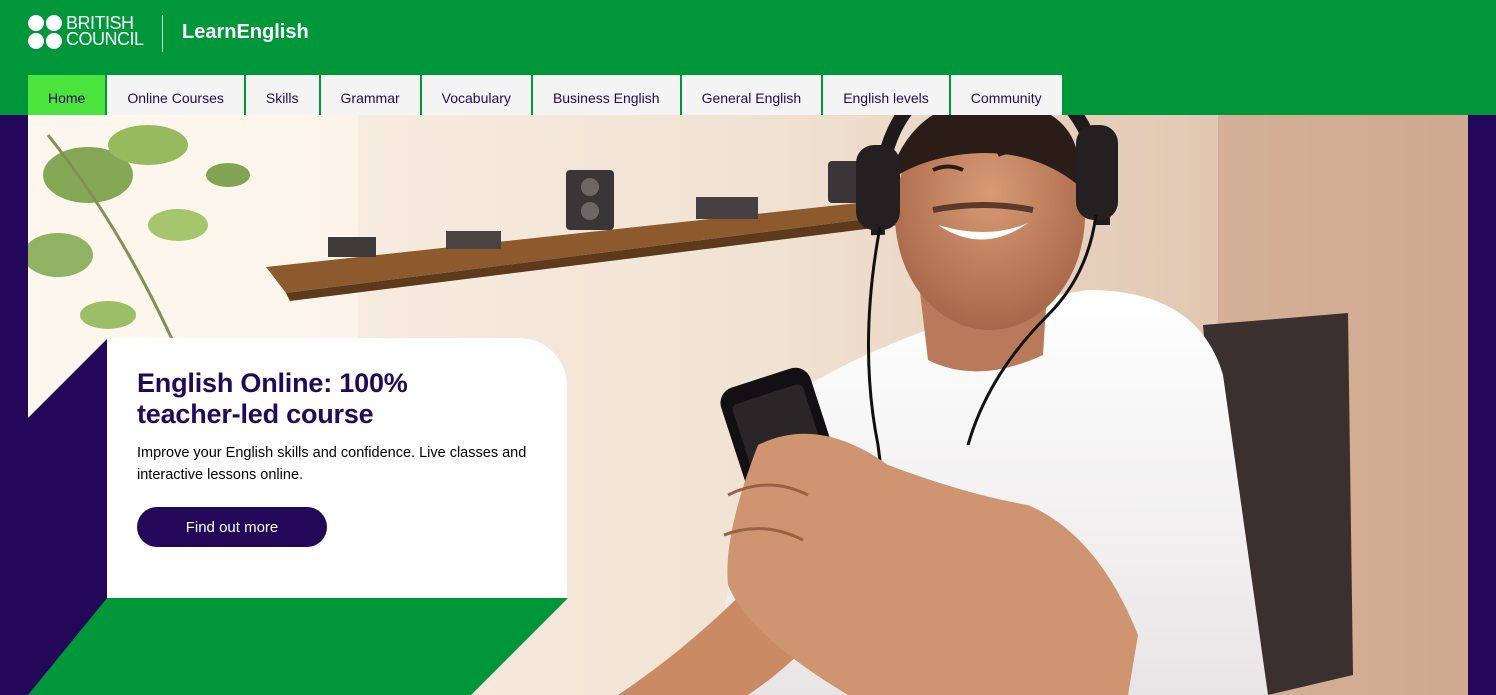 This screenshot has height=695, width=1496. I want to click on nav-item-general-english: General English, so click(751, 95).